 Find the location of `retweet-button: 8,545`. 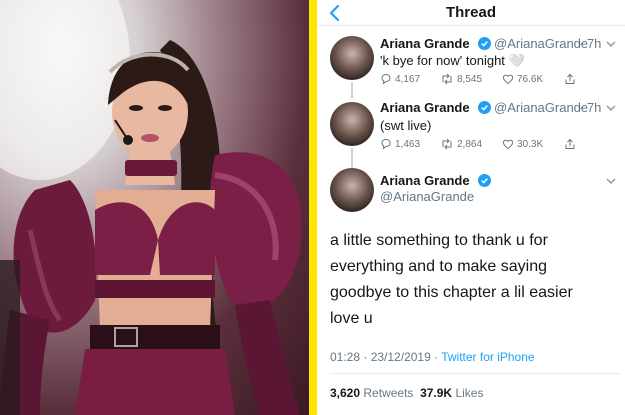

retweet-button: 8,545 is located at coordinates (461, 79).